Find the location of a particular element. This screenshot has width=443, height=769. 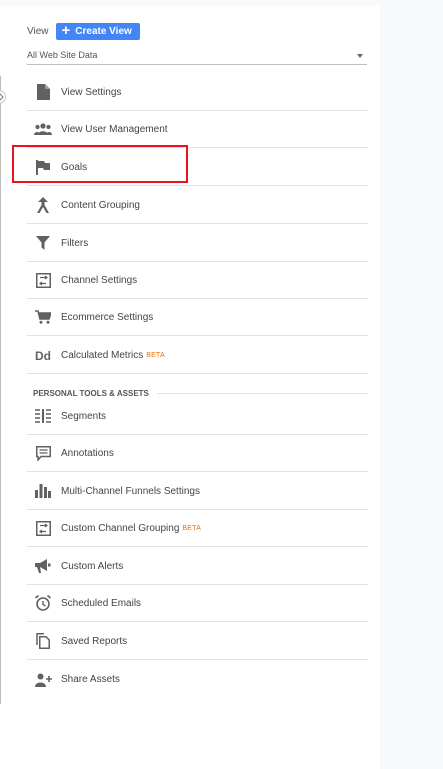

view-header: View + Create View is located at coordinates (83, 31).